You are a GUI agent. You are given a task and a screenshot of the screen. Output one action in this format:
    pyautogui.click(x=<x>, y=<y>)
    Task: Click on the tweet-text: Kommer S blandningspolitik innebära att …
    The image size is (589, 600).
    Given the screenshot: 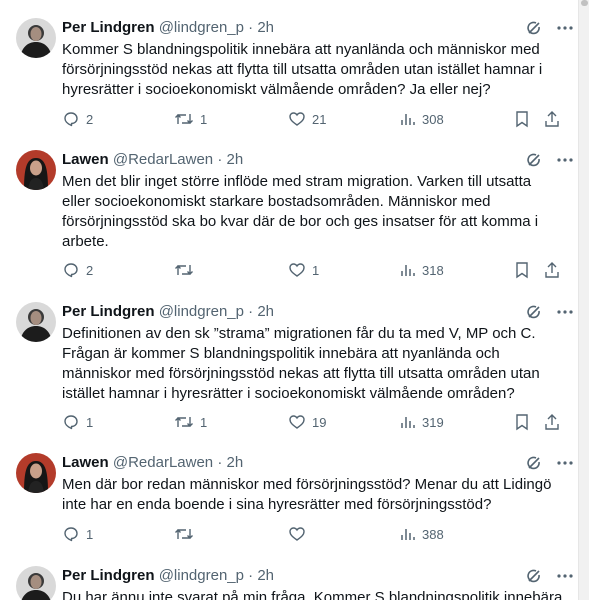 What is the action you would take?
    pyautogui.click(x=304, y=69)
    